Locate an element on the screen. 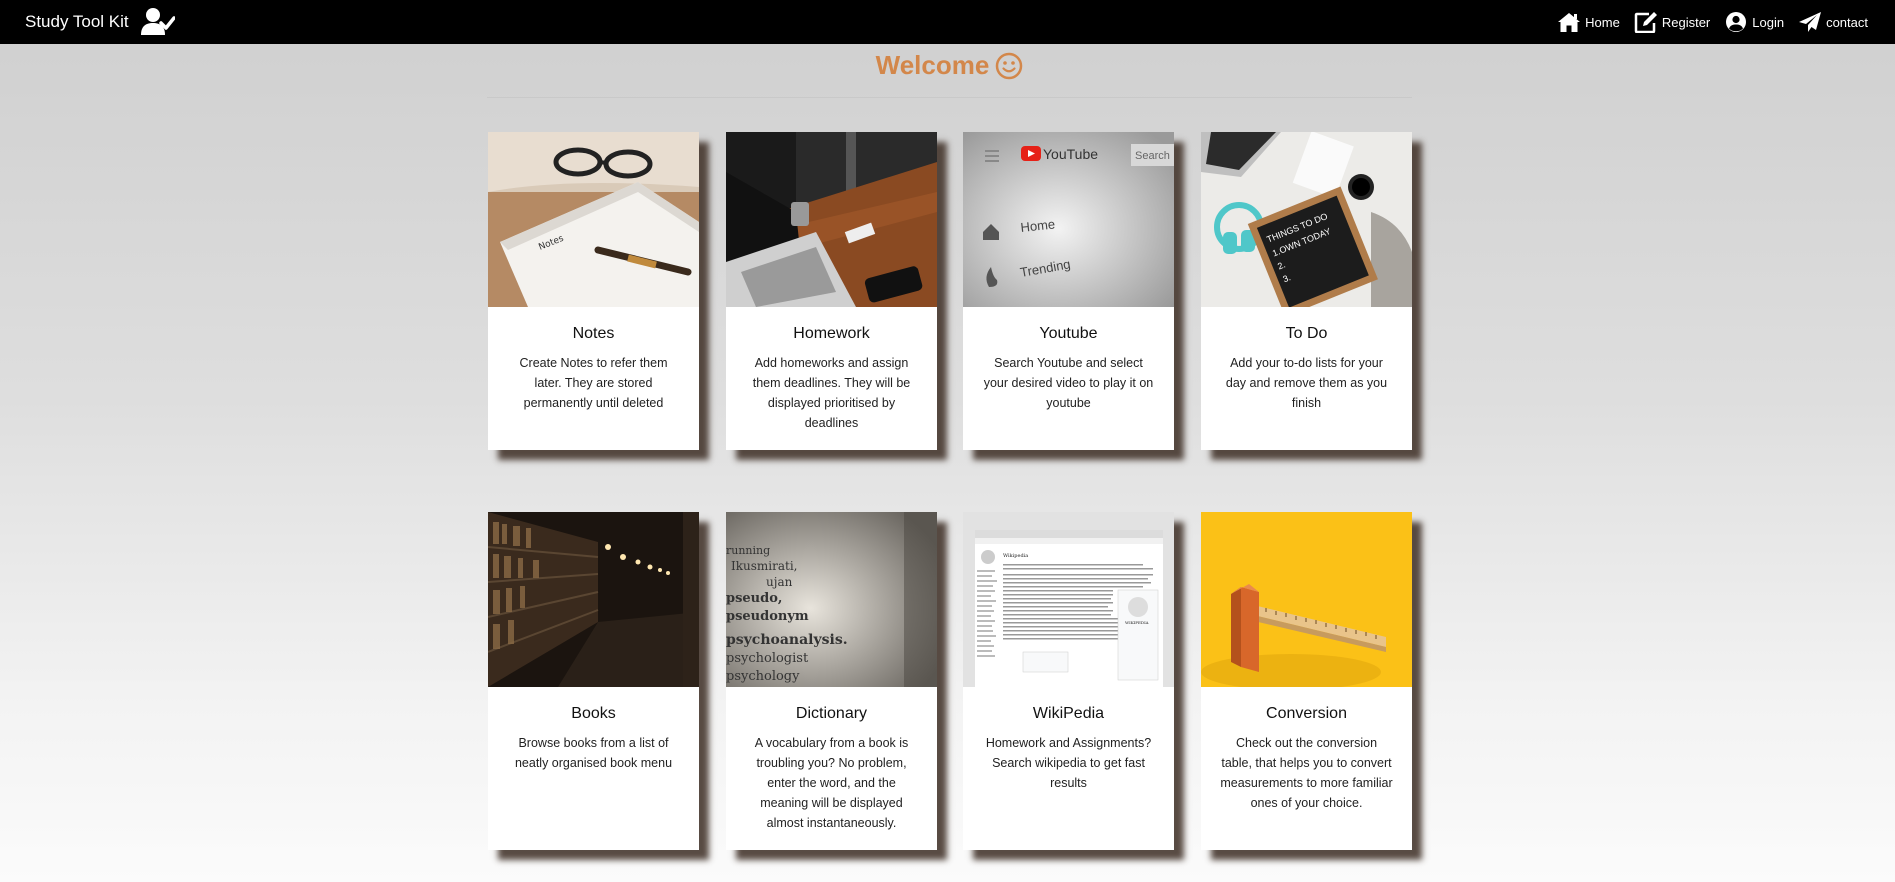 Image resolution: width=1895 pixels, height=882 pixels. dictionary-word-4: pseudo, is located at coordinates (754, 598).